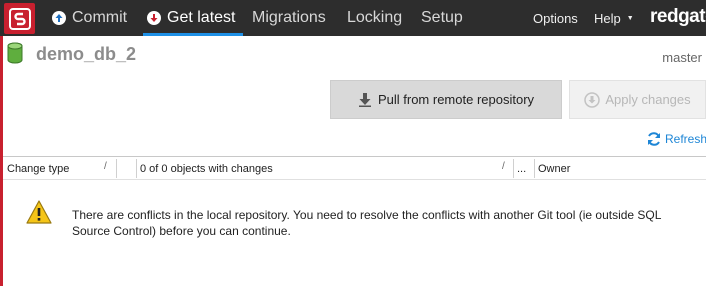 The width and height of the screenshot is (706, 286). I want to click on column-change-type-label: Change type, so click(38, 168).